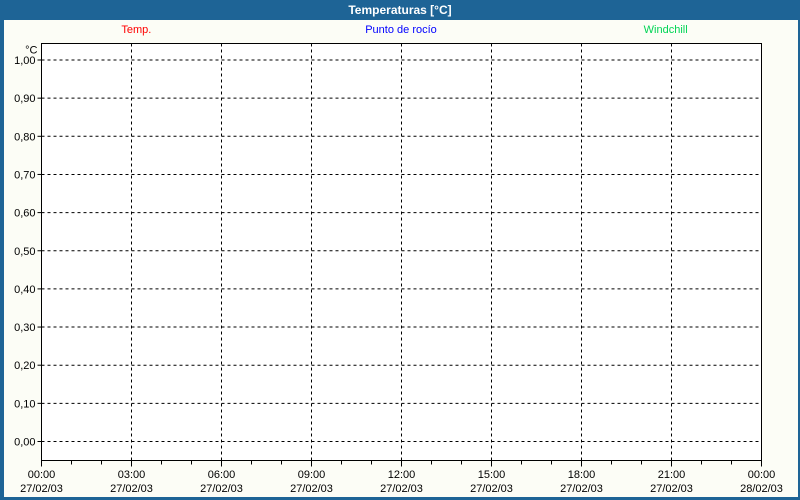  Describe the element at coordinates (312, 475) in the screenshot. I see `x-tick-time: 09:00` at that location.